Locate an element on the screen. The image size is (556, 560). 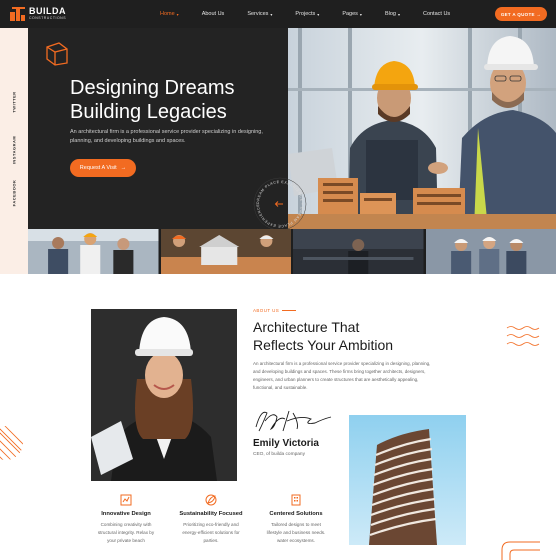
nav-projects: Projects ▾ is located at coordinates (307, 14).